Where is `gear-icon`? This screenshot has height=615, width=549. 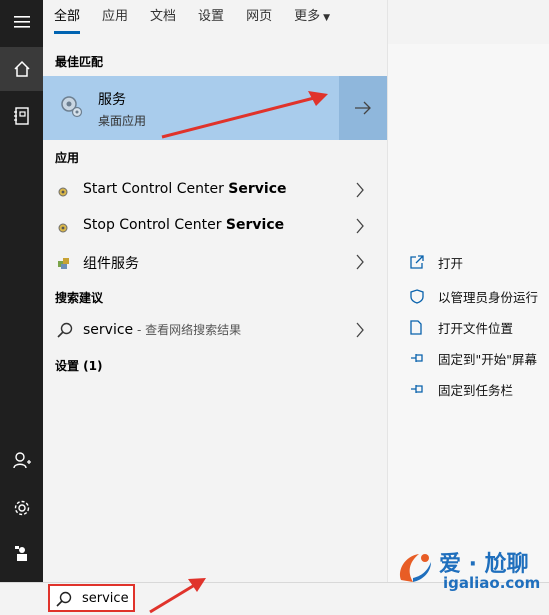 gear-icon is located at coordinates (21, 508).